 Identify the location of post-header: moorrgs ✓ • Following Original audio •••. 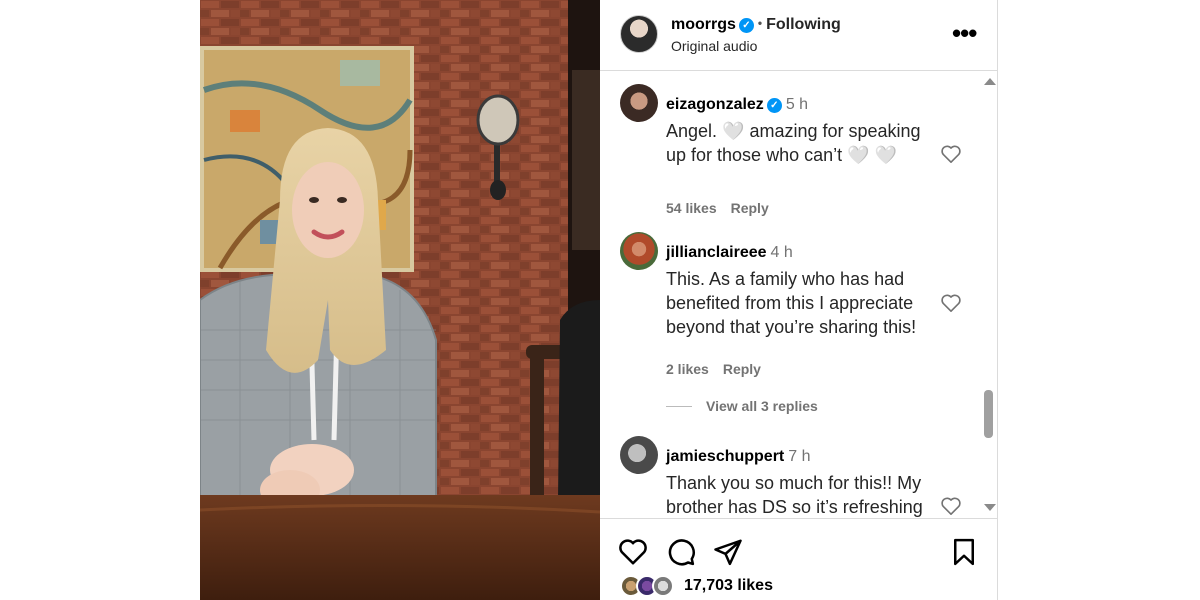
(799, 35).